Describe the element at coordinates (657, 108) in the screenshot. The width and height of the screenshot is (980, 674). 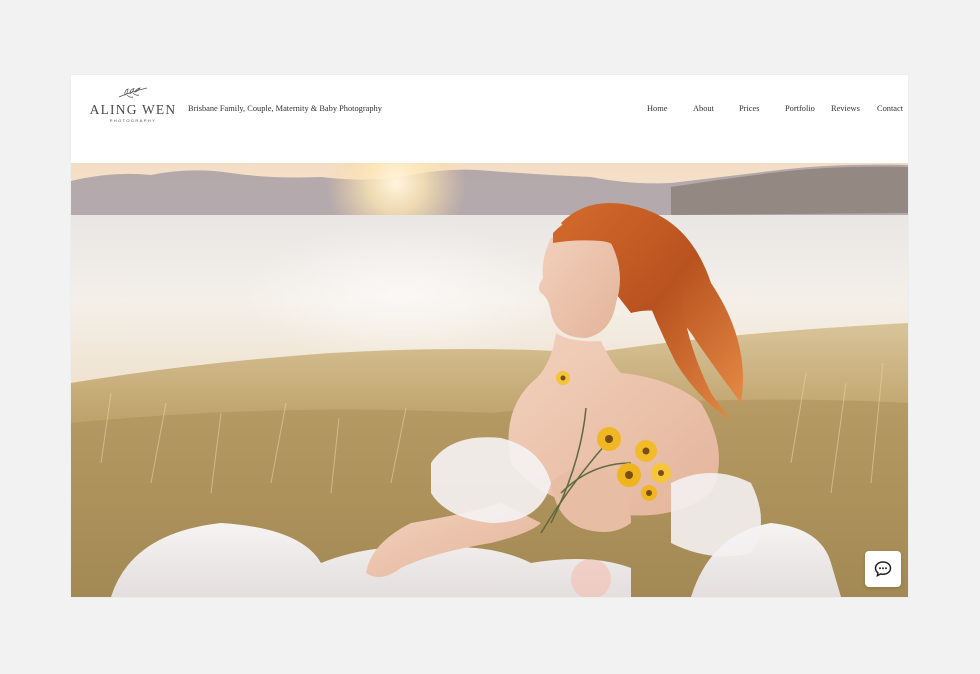
I see `nav-home: Home` at that location.